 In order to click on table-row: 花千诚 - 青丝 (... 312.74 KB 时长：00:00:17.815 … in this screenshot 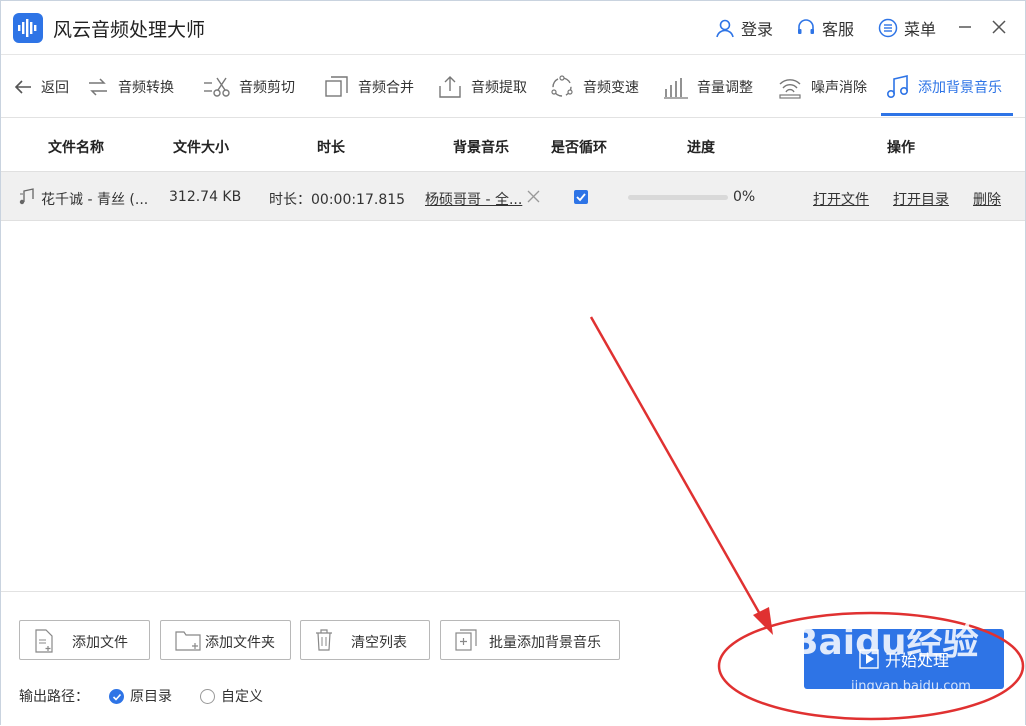, I will do `click(513, 196)`.